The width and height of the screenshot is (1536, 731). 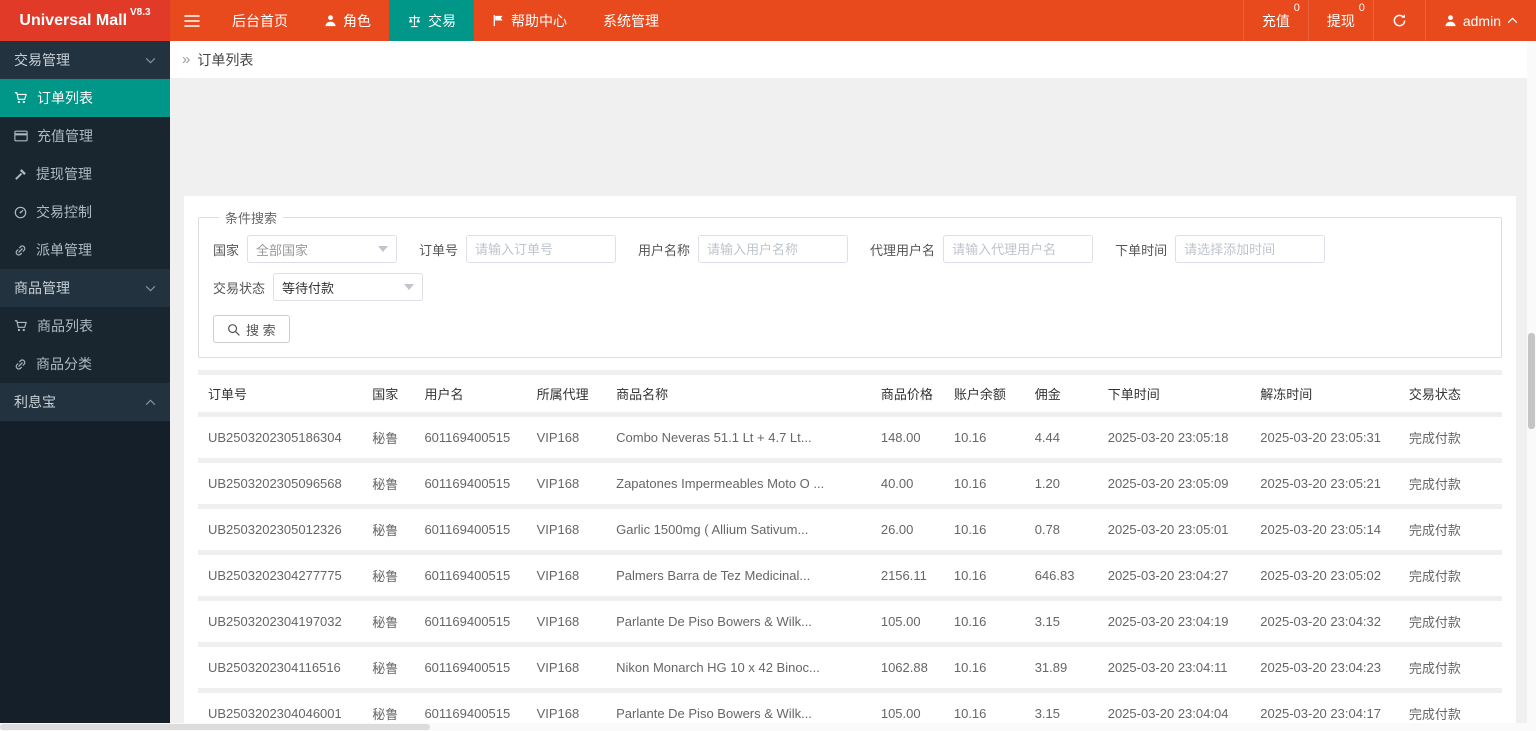 What do you see at coordinates (498, 20) in the screenshot?
I see `flag-icon` at bounding box center [498, 20].